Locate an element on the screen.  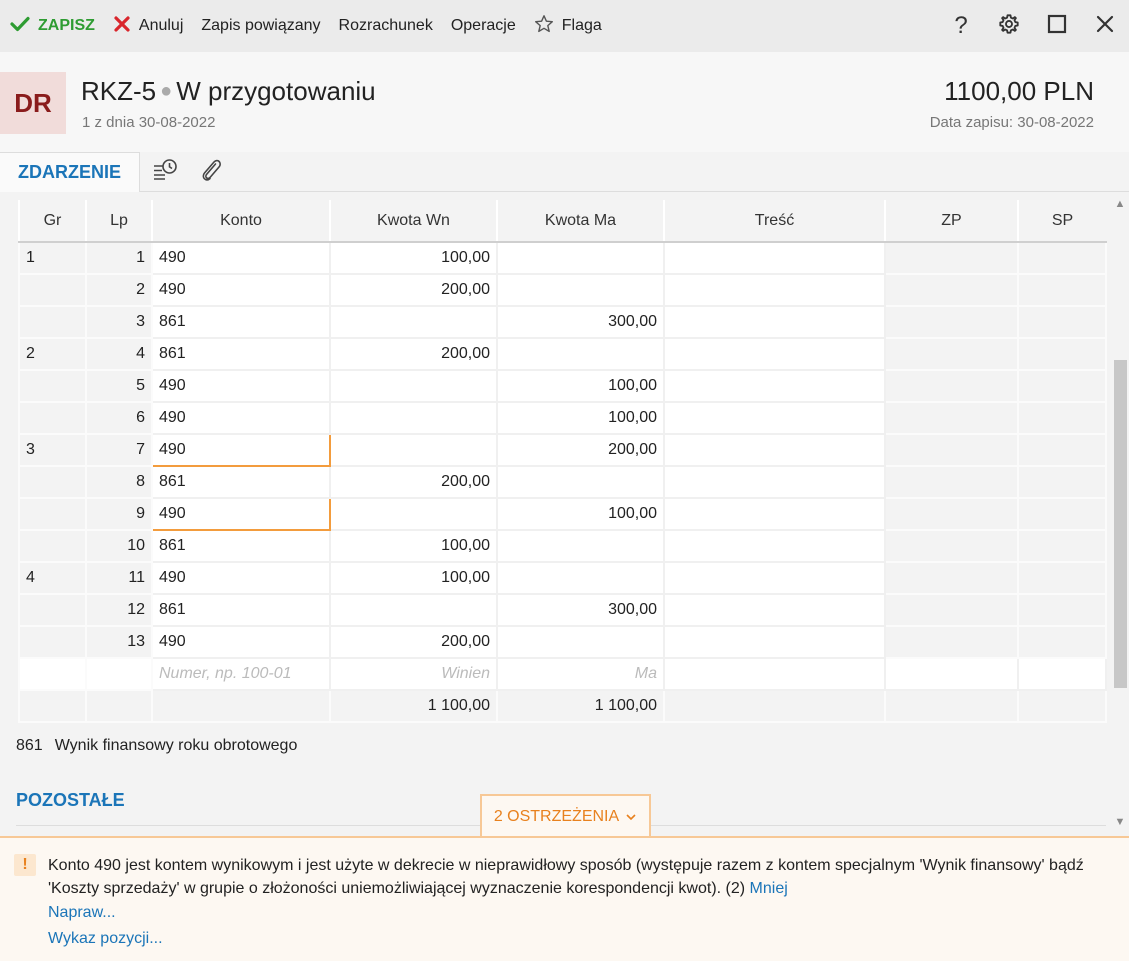
linked-entry-button: Zapis powiązany is located at coordinates (260, 26).